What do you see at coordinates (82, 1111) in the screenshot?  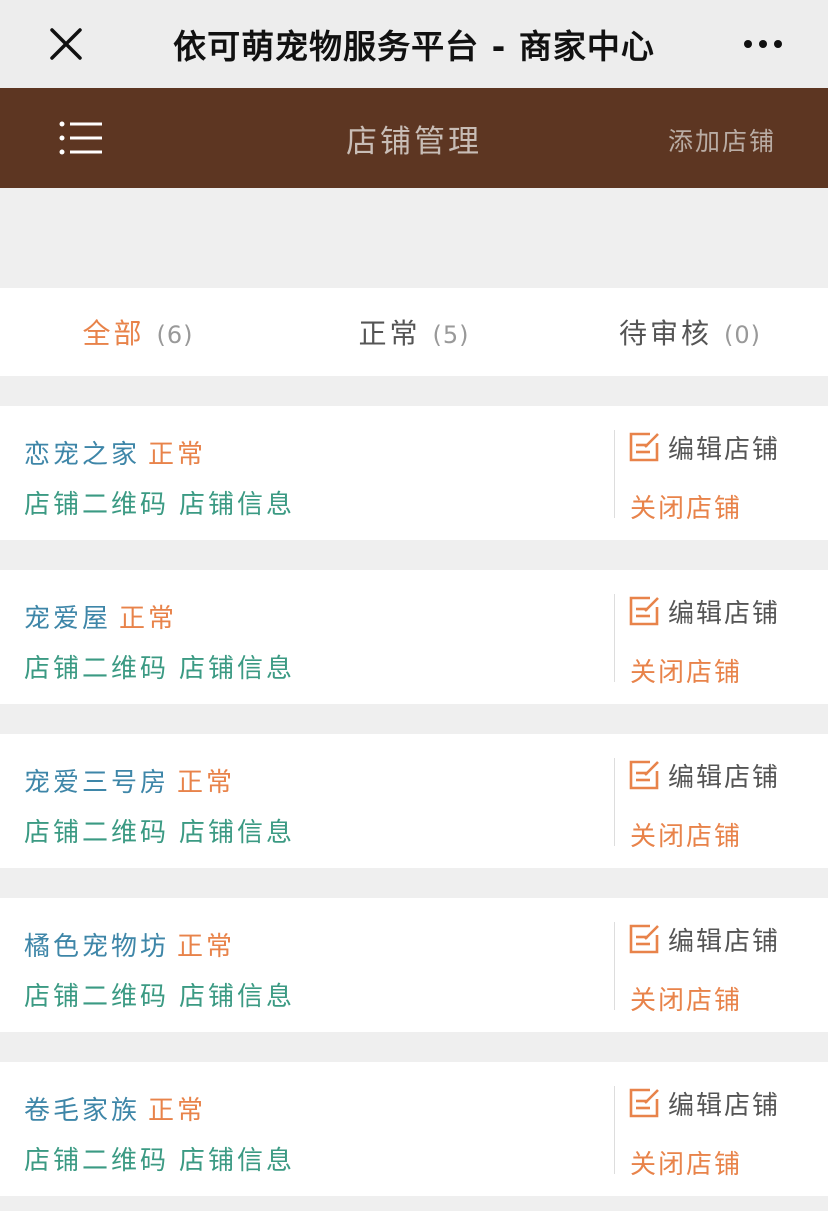 I see `shop-name: 卷毛家族` at bounding box center [82, 1111].